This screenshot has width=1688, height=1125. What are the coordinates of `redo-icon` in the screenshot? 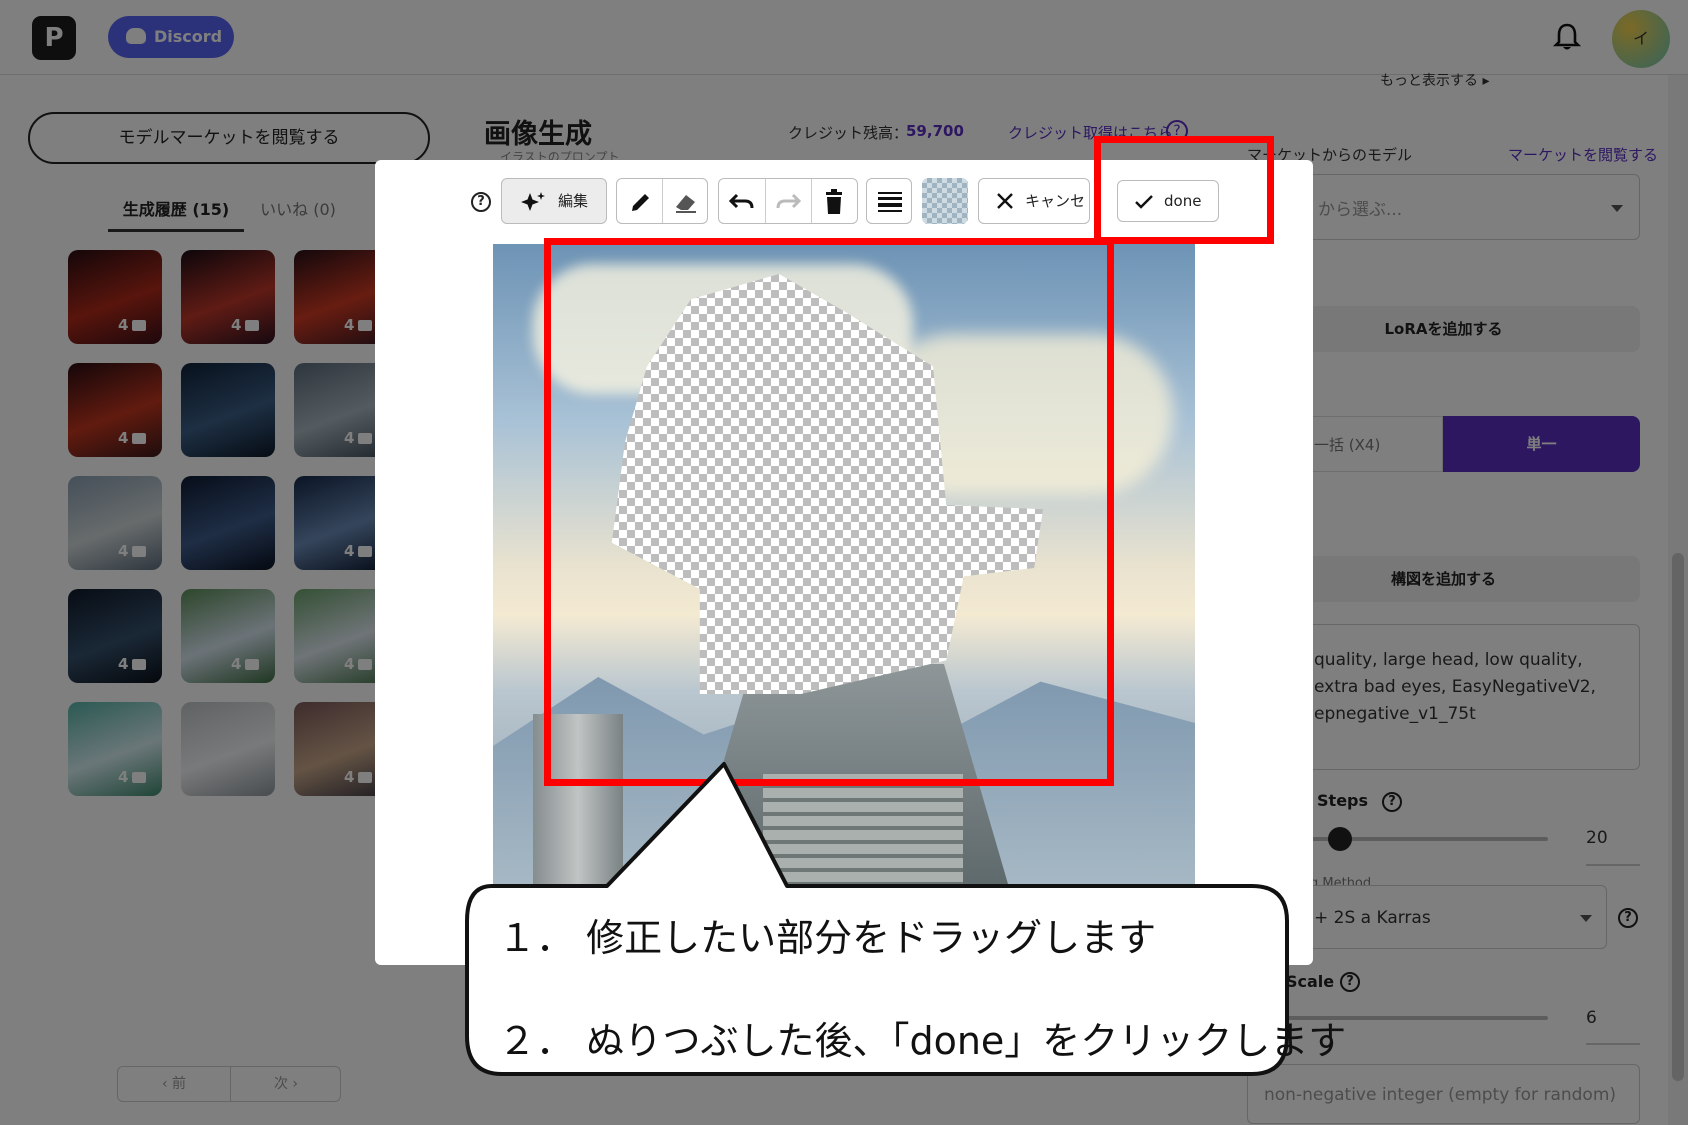 It's located at (788, 202).